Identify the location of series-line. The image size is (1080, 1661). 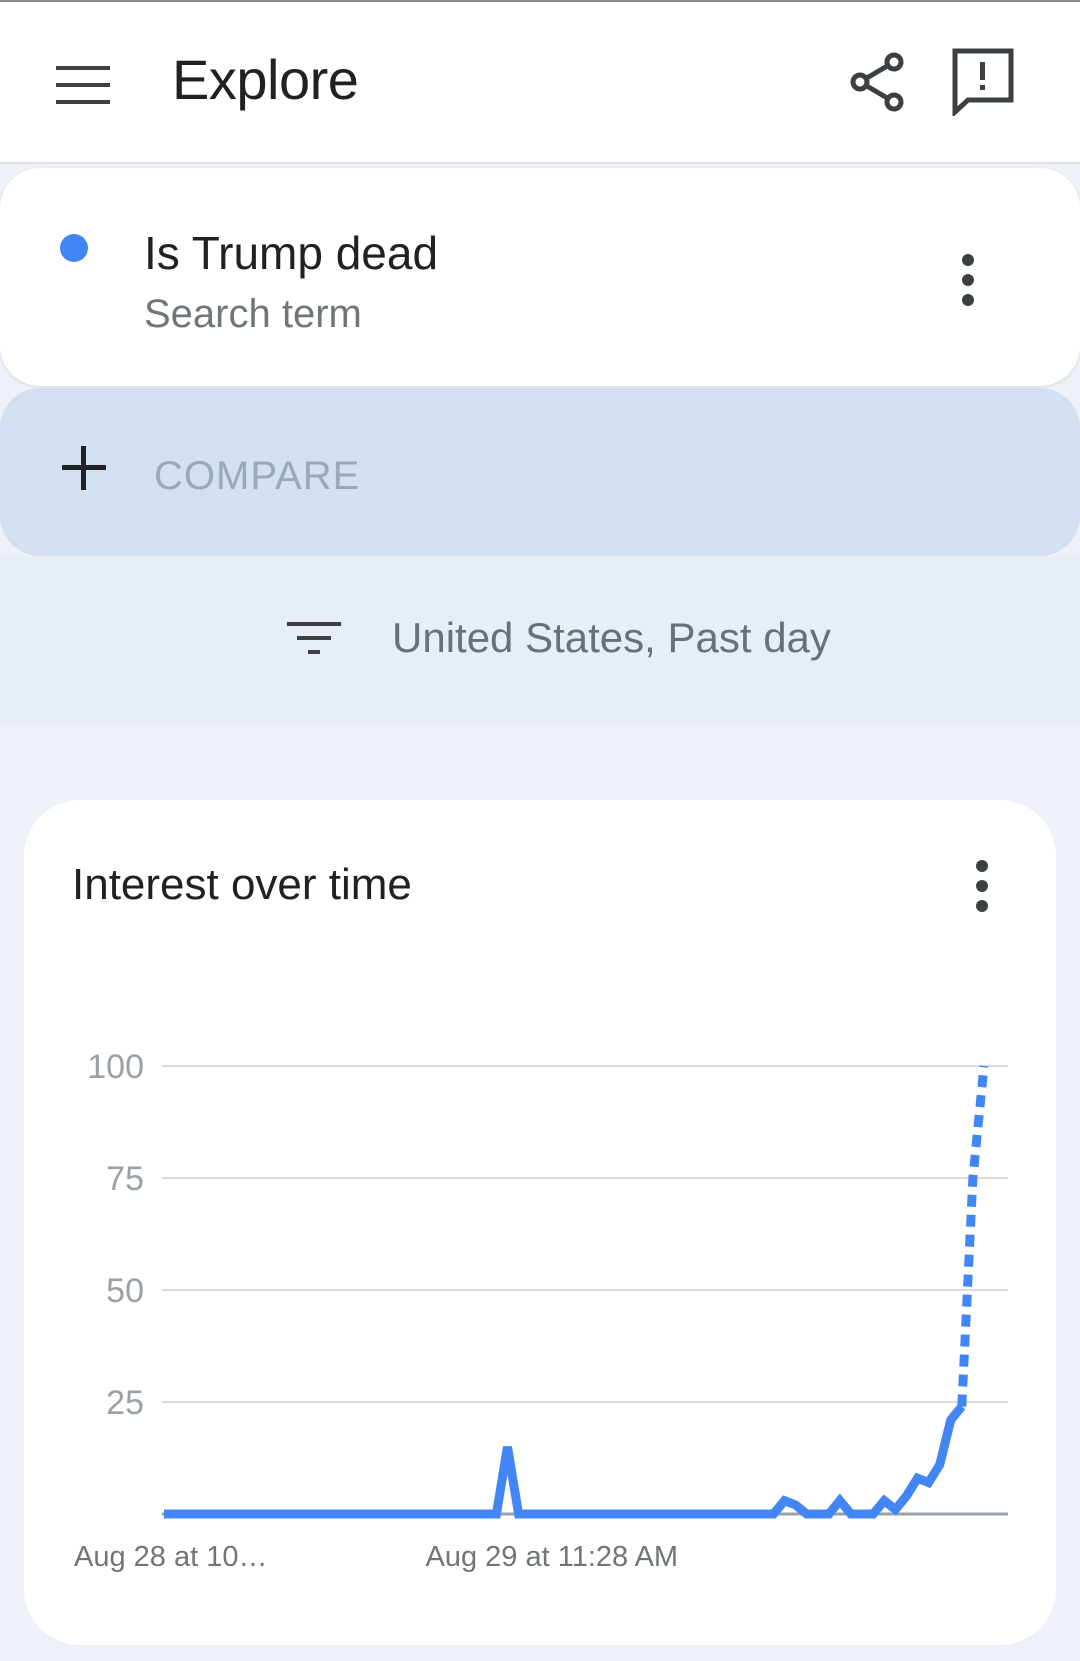
(565, 1461).